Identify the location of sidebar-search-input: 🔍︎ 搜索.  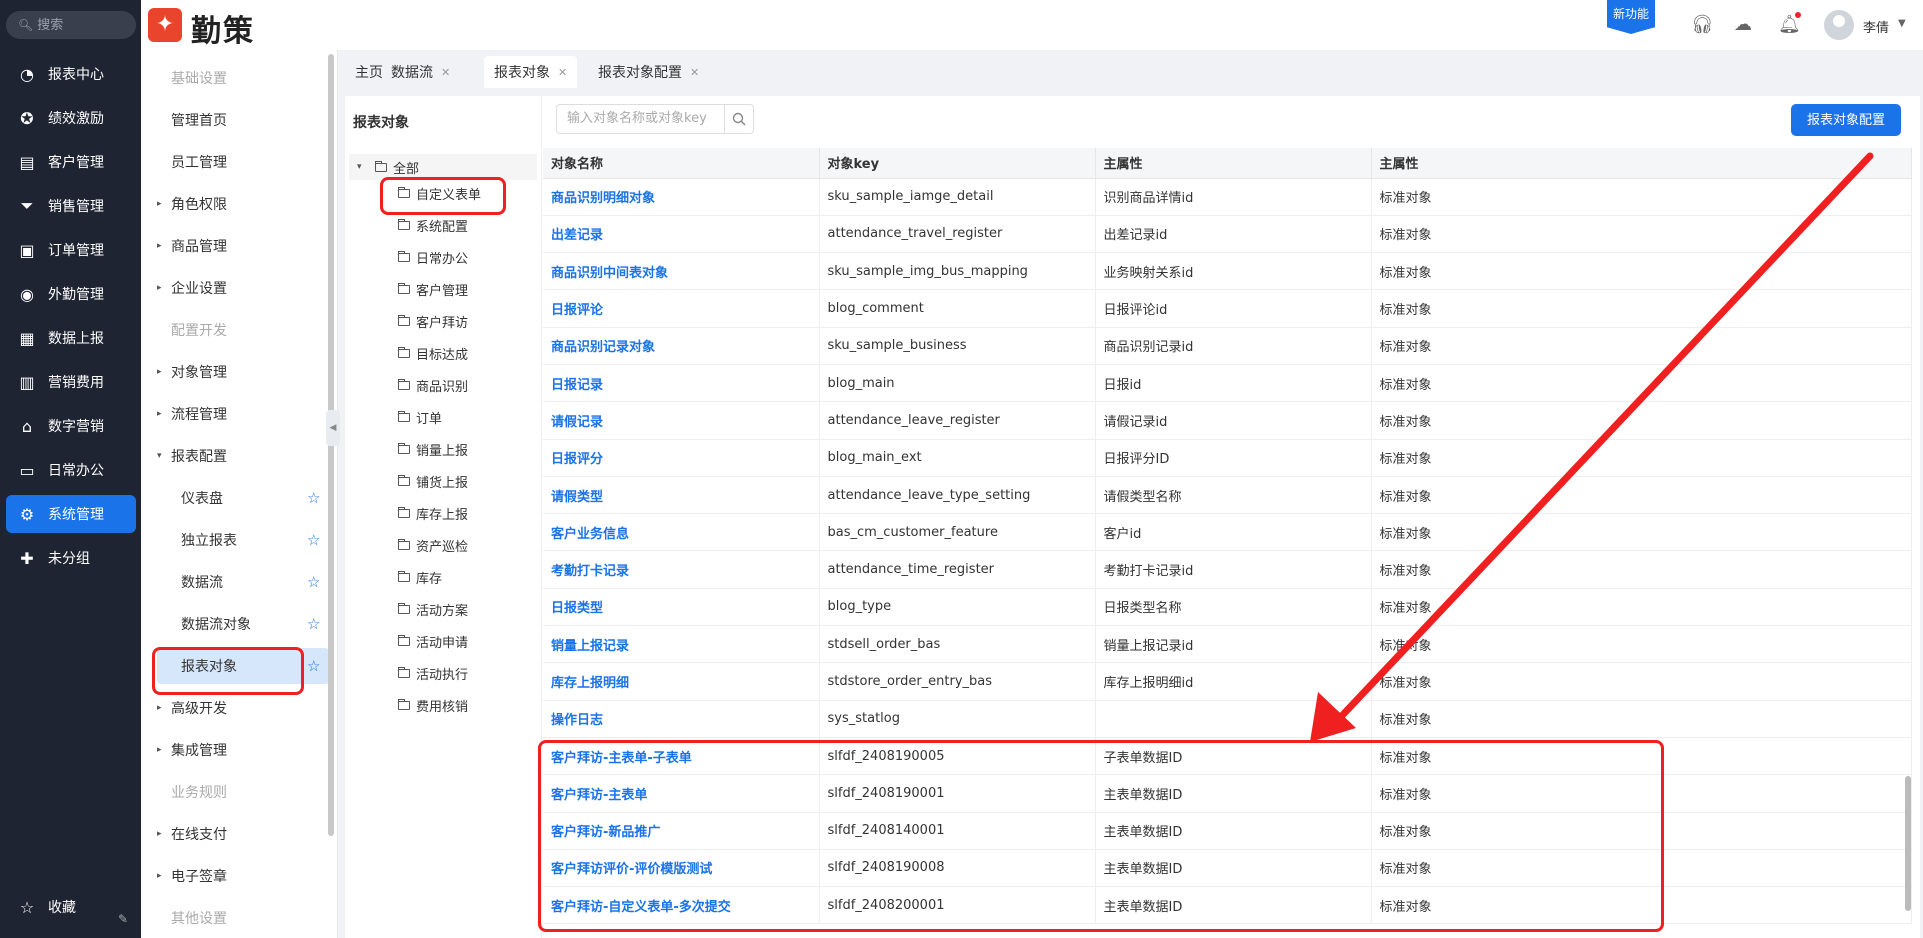
(71, 25).